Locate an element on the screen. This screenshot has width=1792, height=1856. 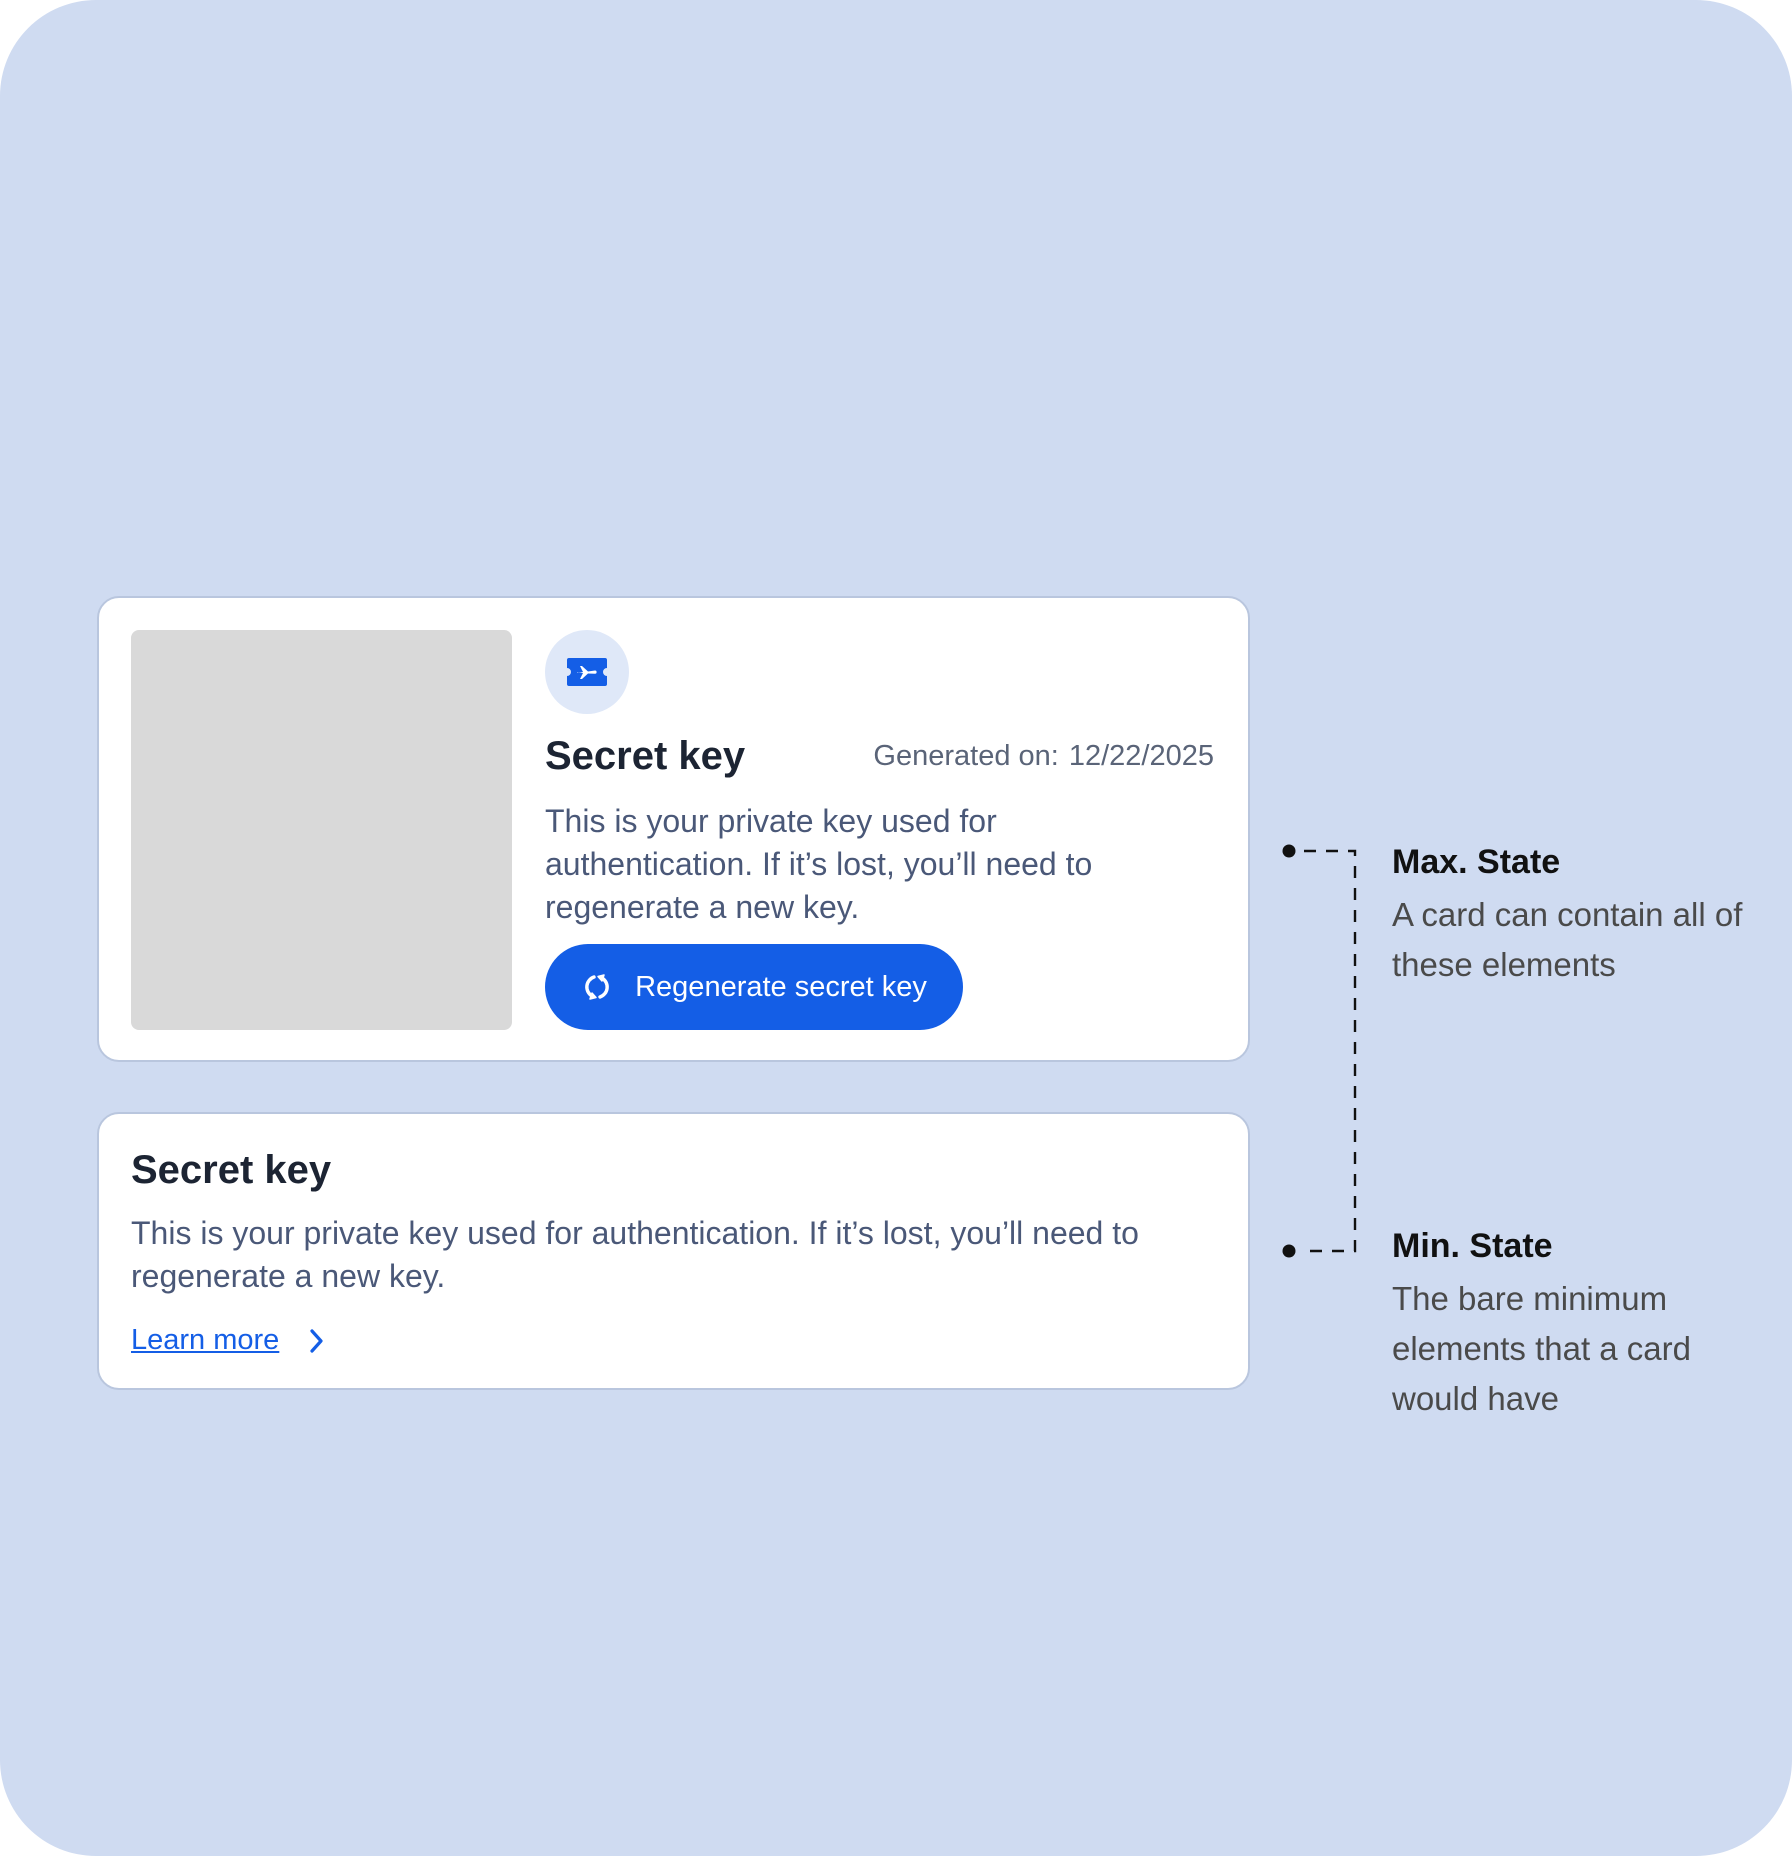
max-connector-dot is located at coordinates (1289, 851).